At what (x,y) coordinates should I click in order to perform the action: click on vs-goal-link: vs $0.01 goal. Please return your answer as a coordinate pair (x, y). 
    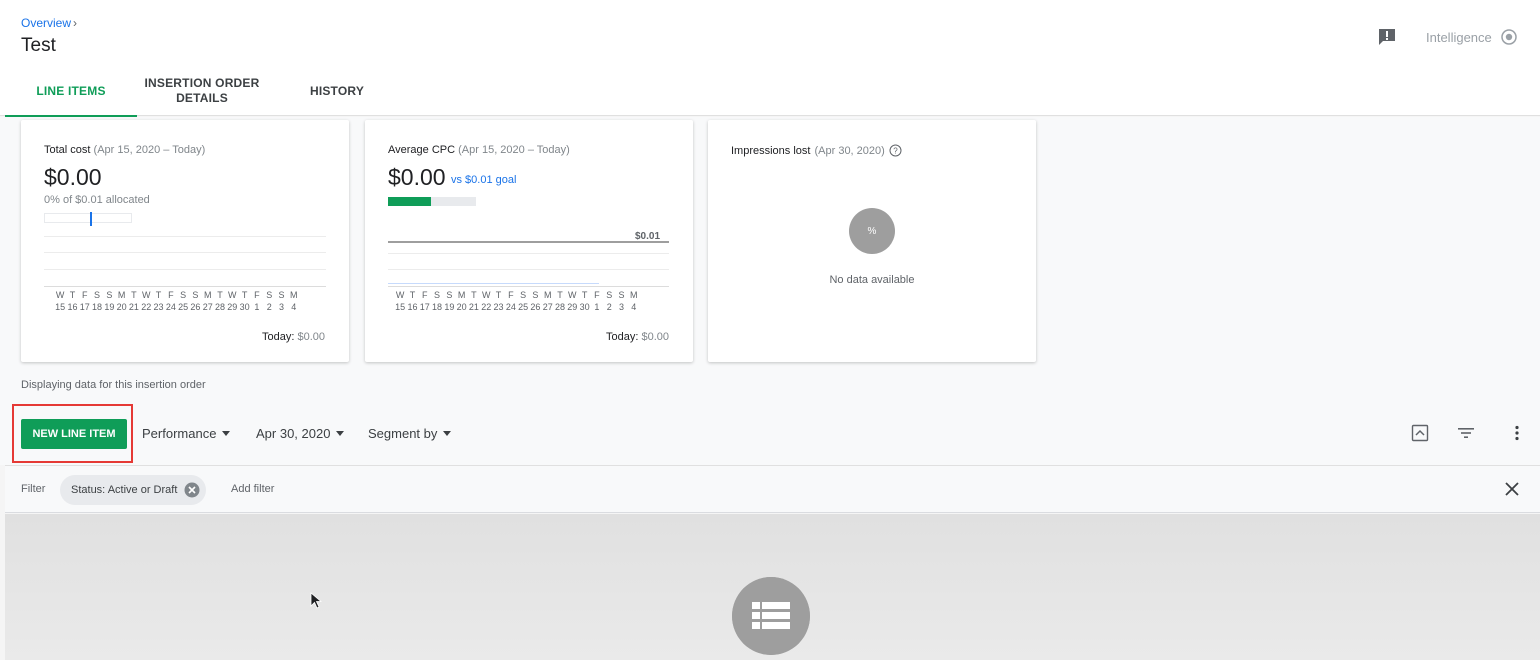
    Looking at the image, I should click on (483, 180).